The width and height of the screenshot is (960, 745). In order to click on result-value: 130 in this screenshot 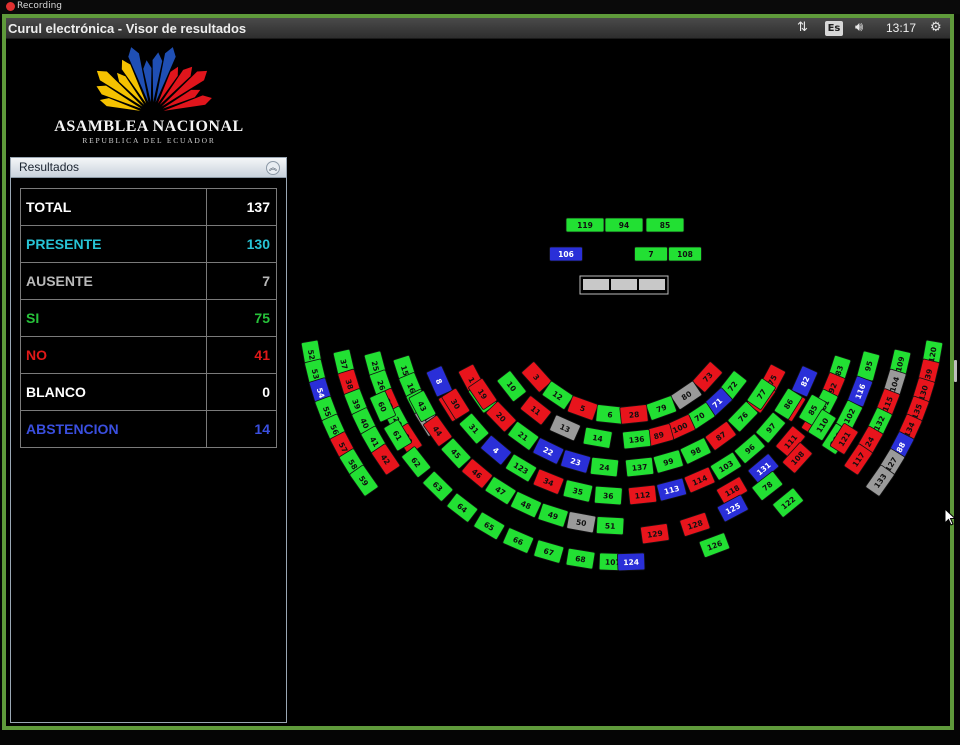, I will do `click(241, 244)`.